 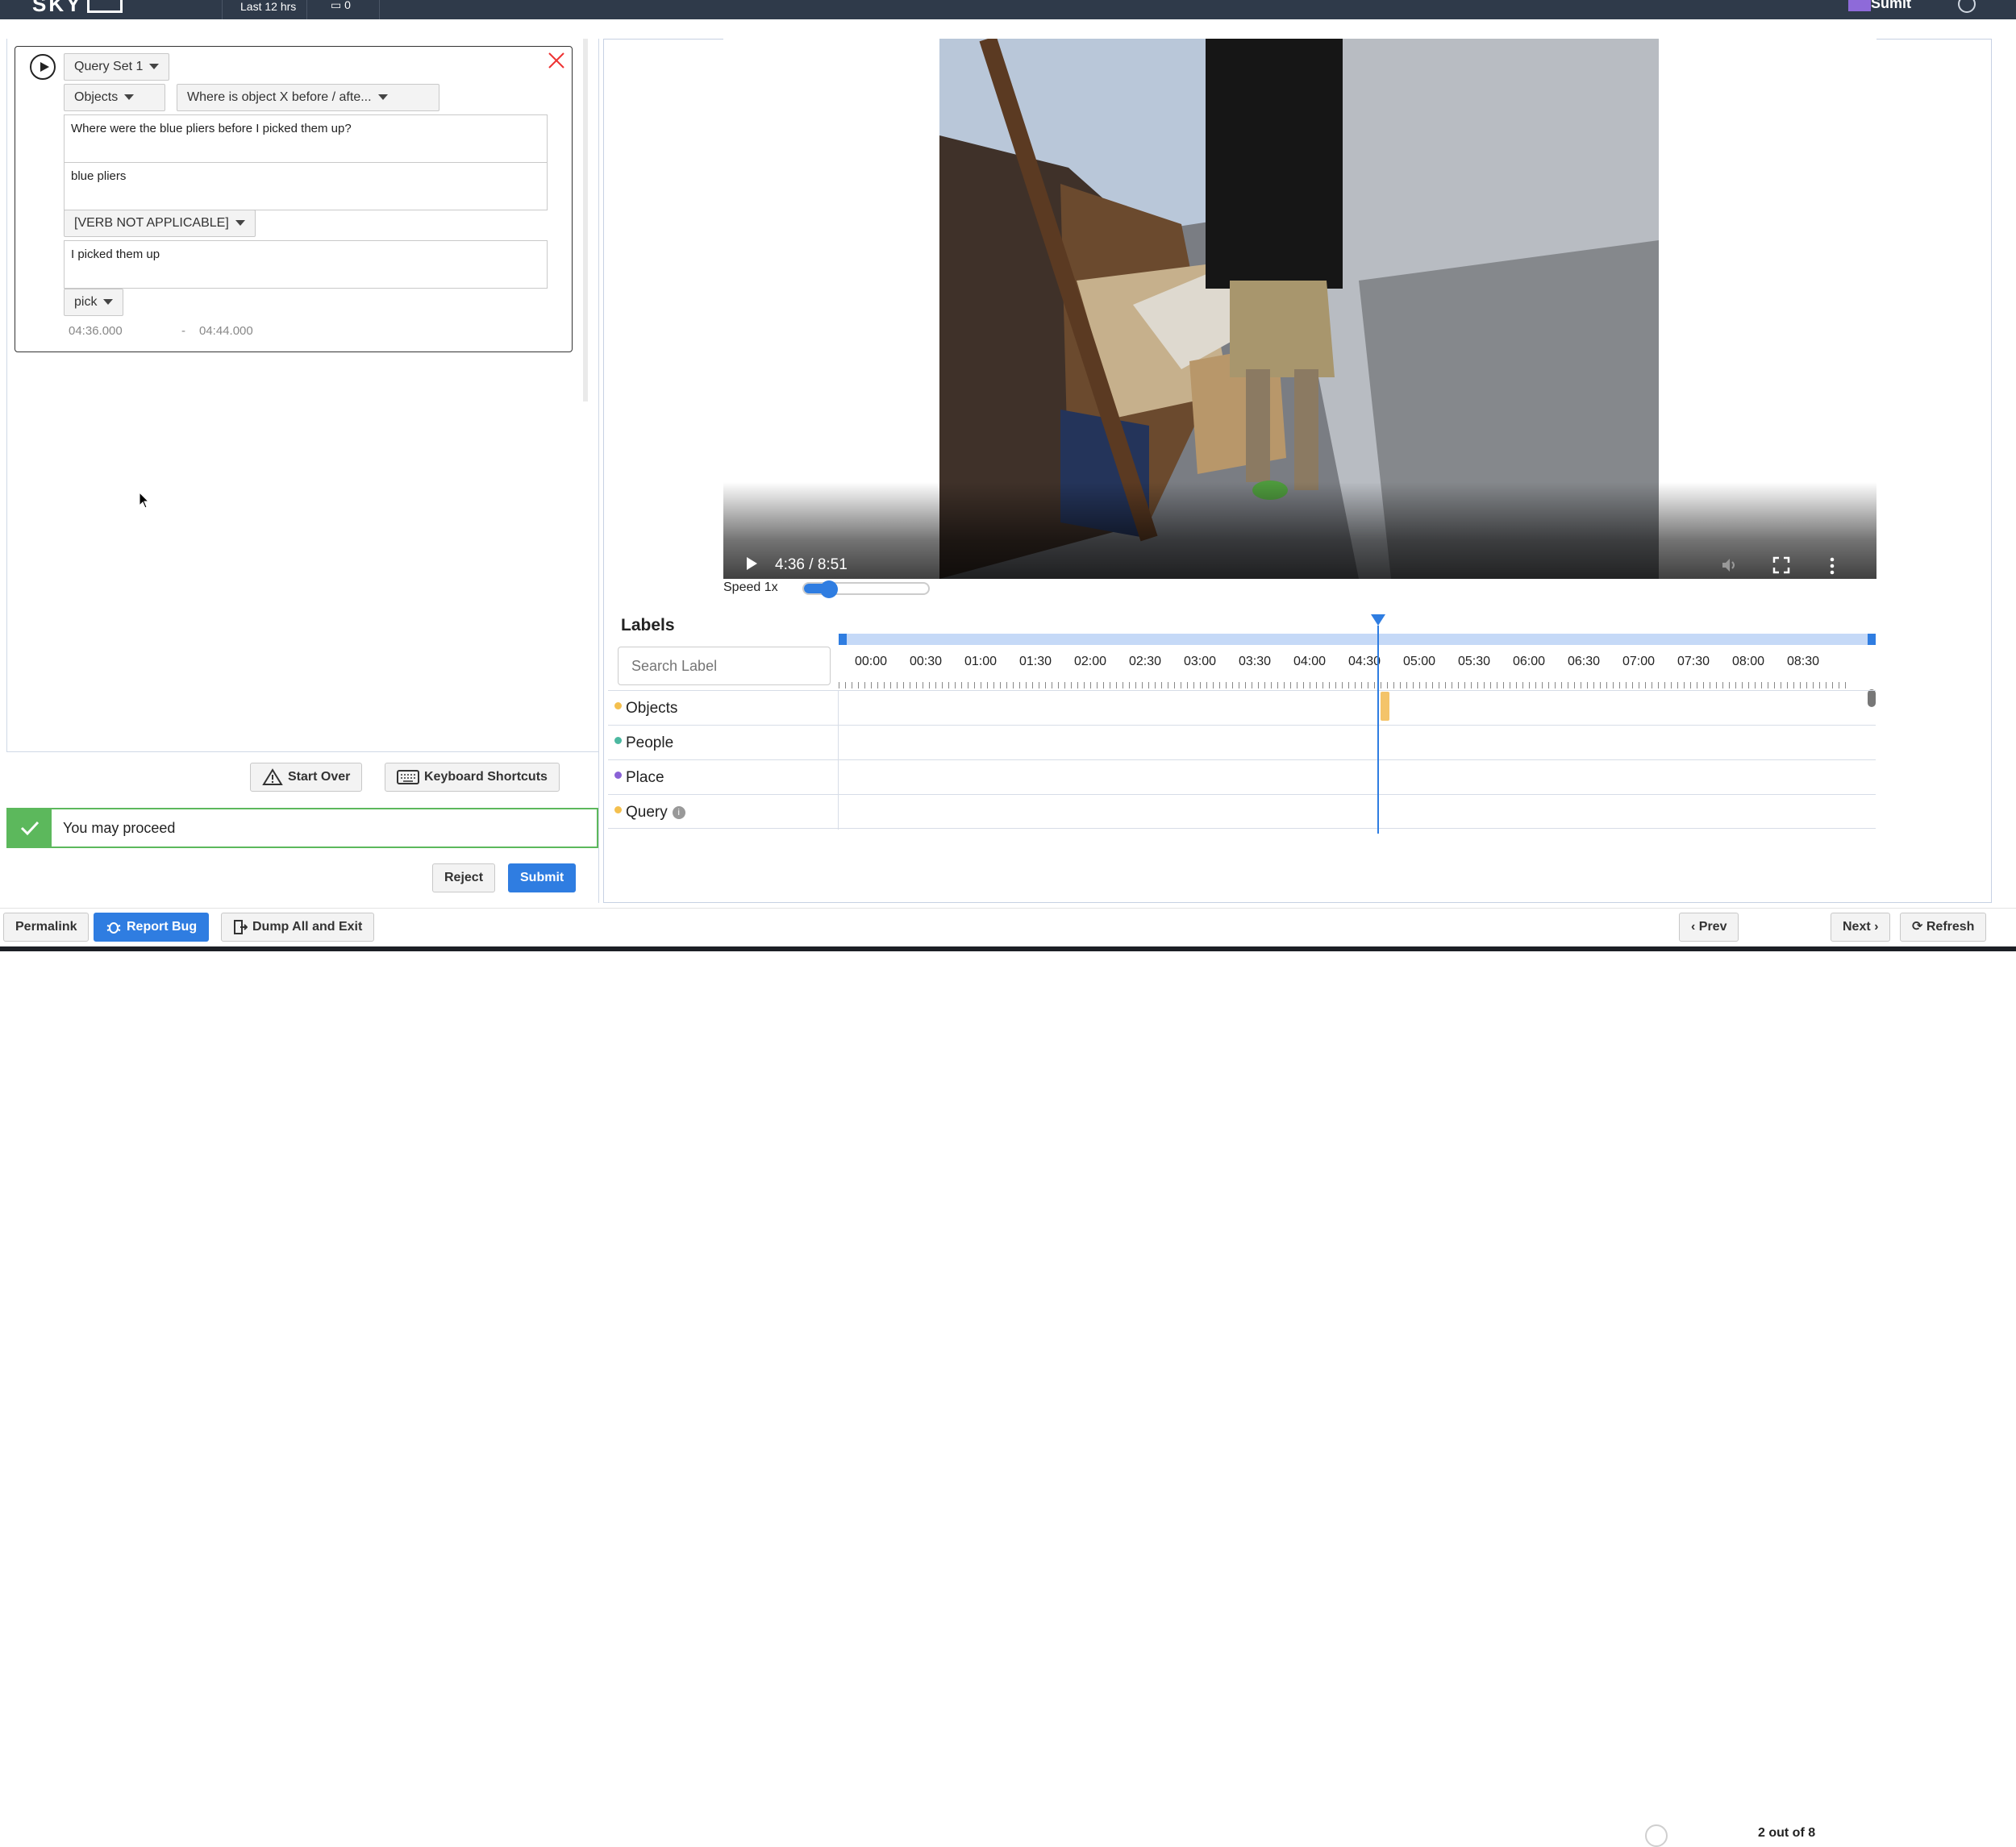 I want to click on warning-icon, so click(x=272, y=777).